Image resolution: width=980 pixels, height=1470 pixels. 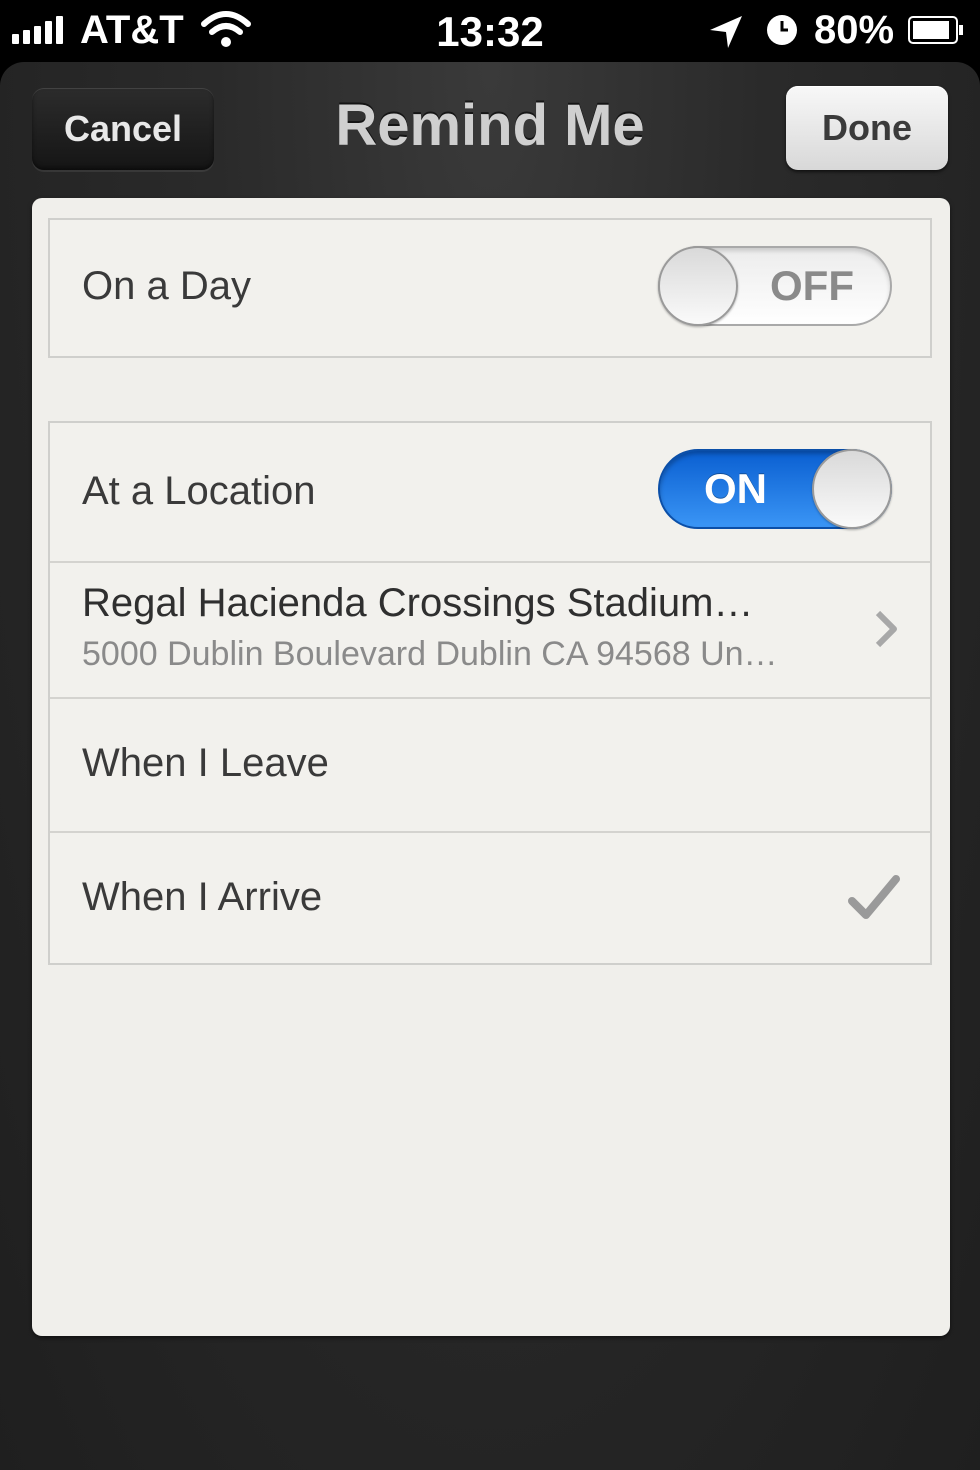 I want to click on chevron-right-icon, so click(x=886, y=629).